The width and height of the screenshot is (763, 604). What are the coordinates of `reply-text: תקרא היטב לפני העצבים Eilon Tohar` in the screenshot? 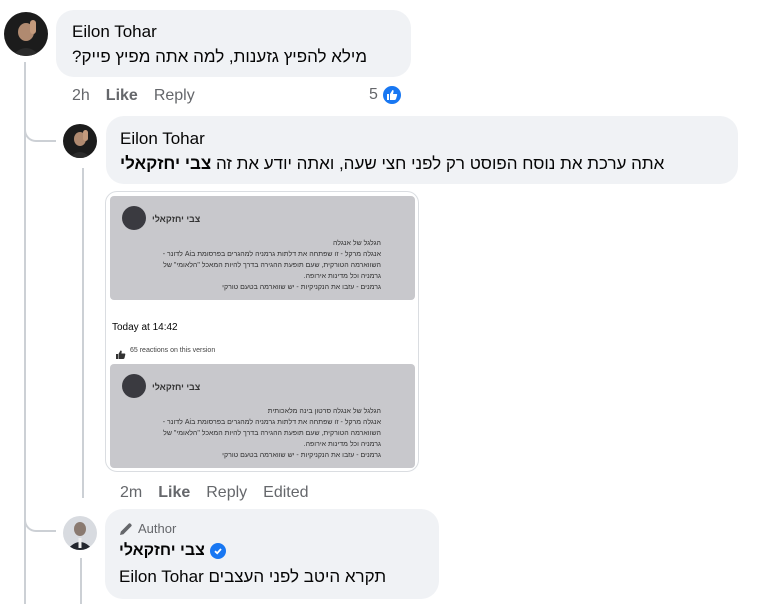 It's located at (252, 577).